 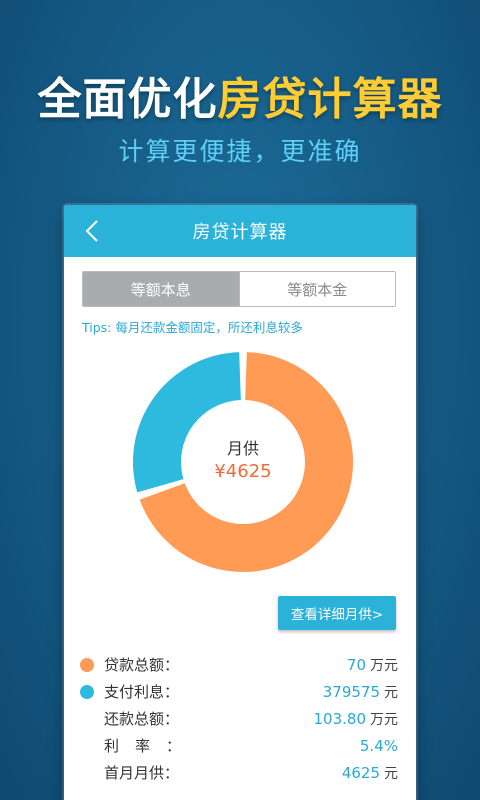 What do you see at coordinates (161, 289) in the screenshot?
I see `tab-equal-installment: 等额本息` at bounding box center [161, 289].